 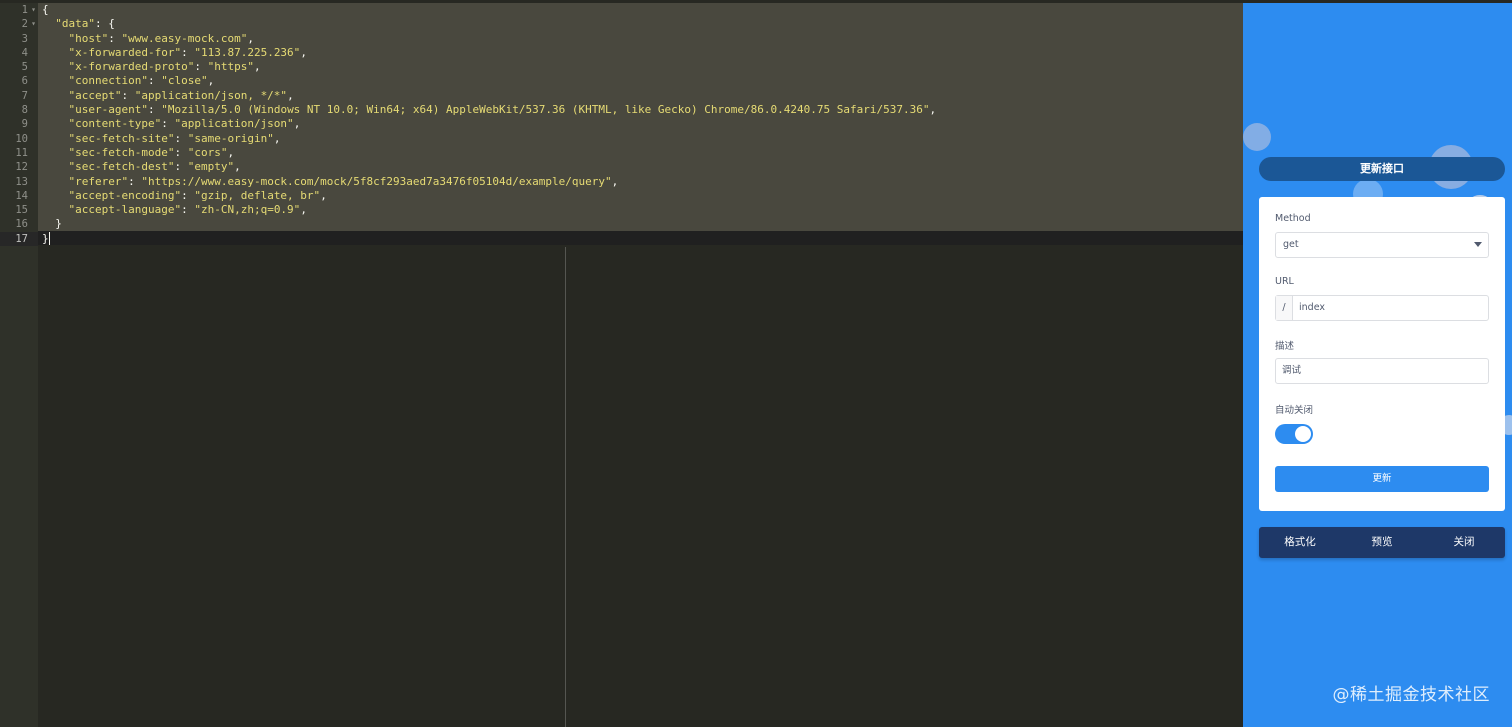 What do you see at coordinates (21, 181) in the screenshot?
I see `line-number: 13` at bounding box center [21, 181].